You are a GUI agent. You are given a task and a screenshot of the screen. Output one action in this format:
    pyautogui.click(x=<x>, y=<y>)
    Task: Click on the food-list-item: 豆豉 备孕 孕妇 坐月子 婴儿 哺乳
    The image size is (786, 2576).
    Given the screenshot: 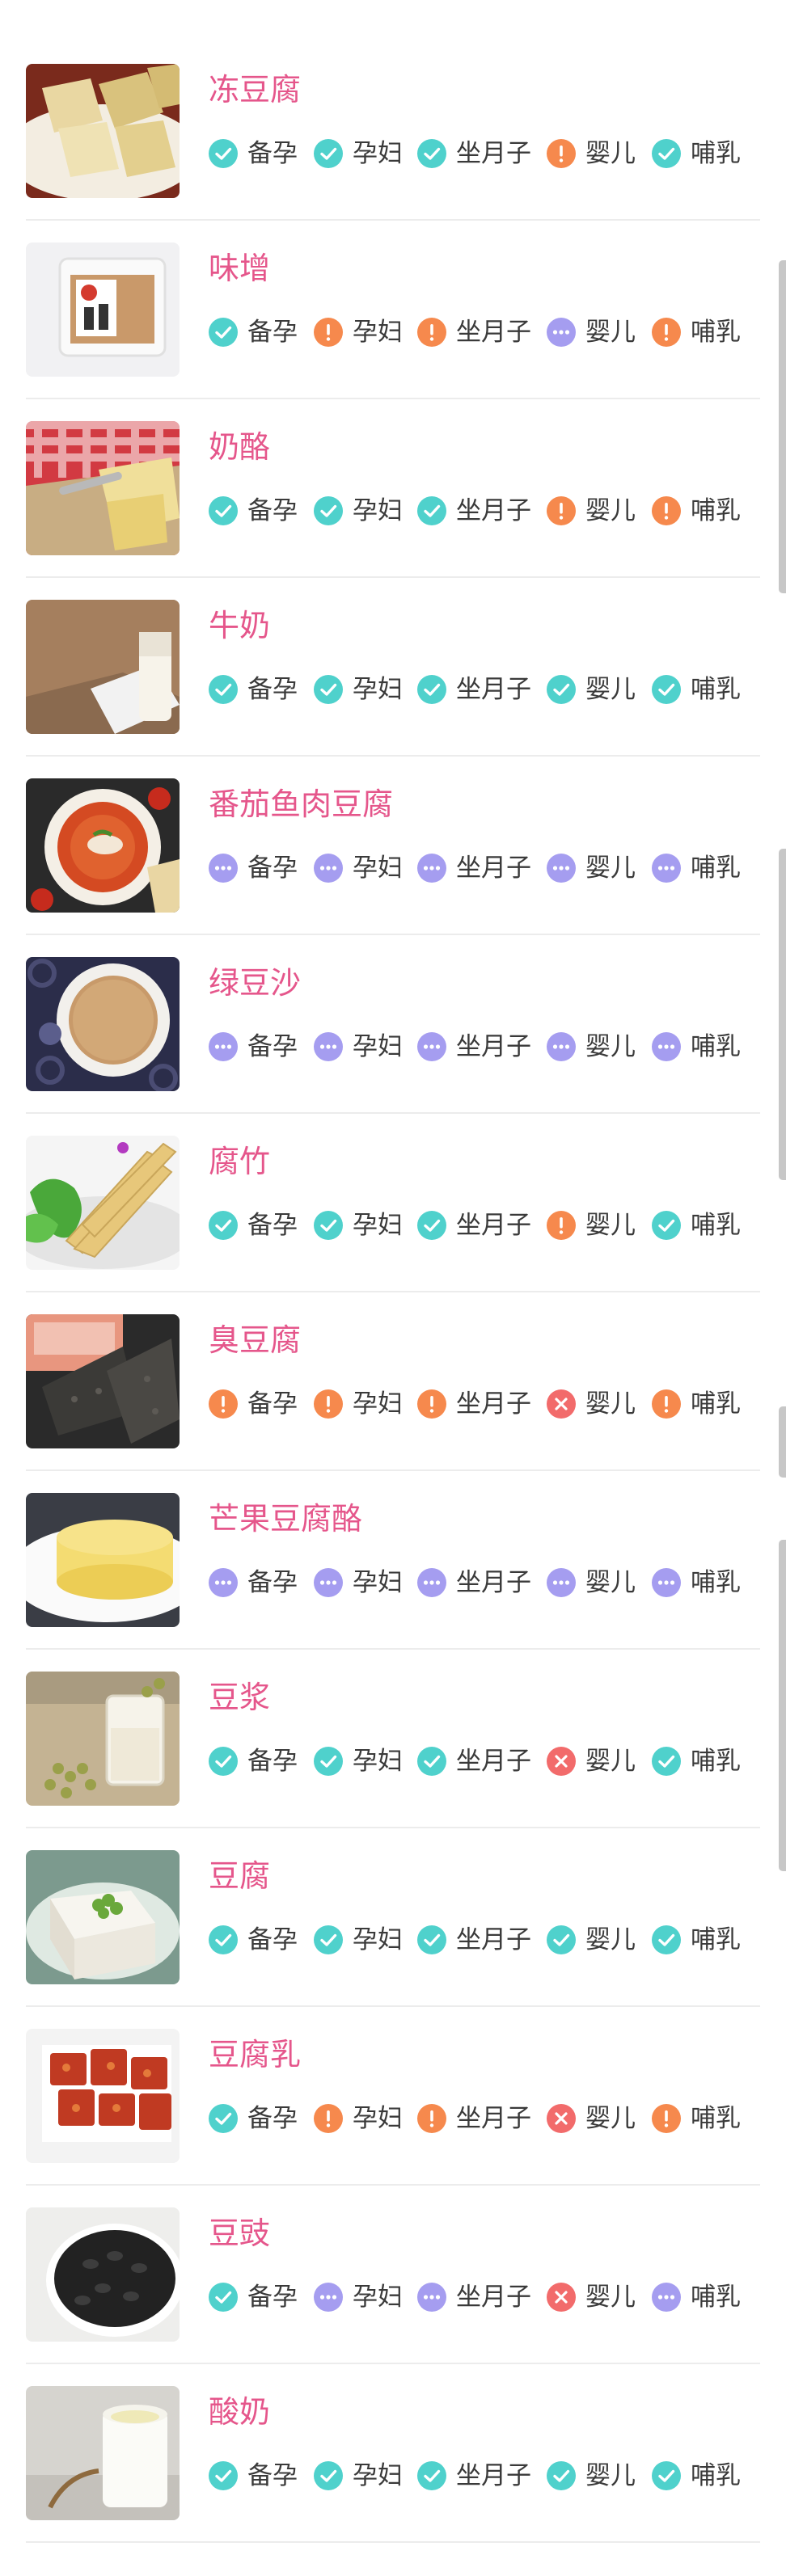 What is the action you would take?
    pyautogui.click(x=393, y=2275)
    